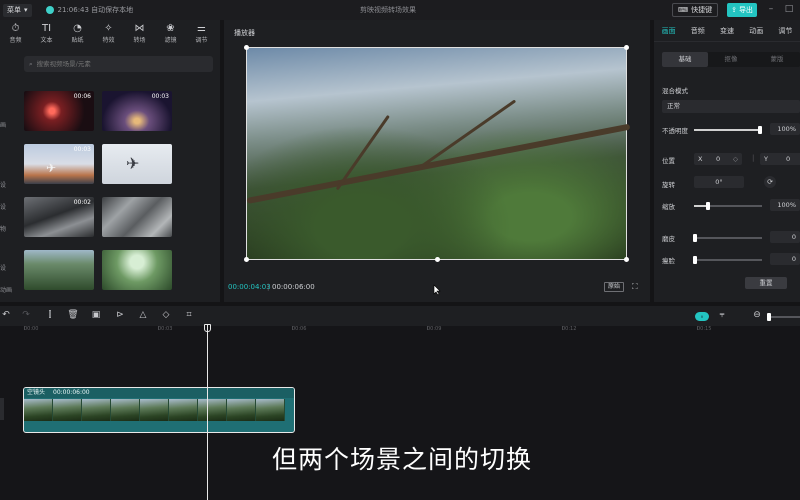 The image size is (800, 500). I want to click on zoom-out-icon: ⊖, so click(757, 315).